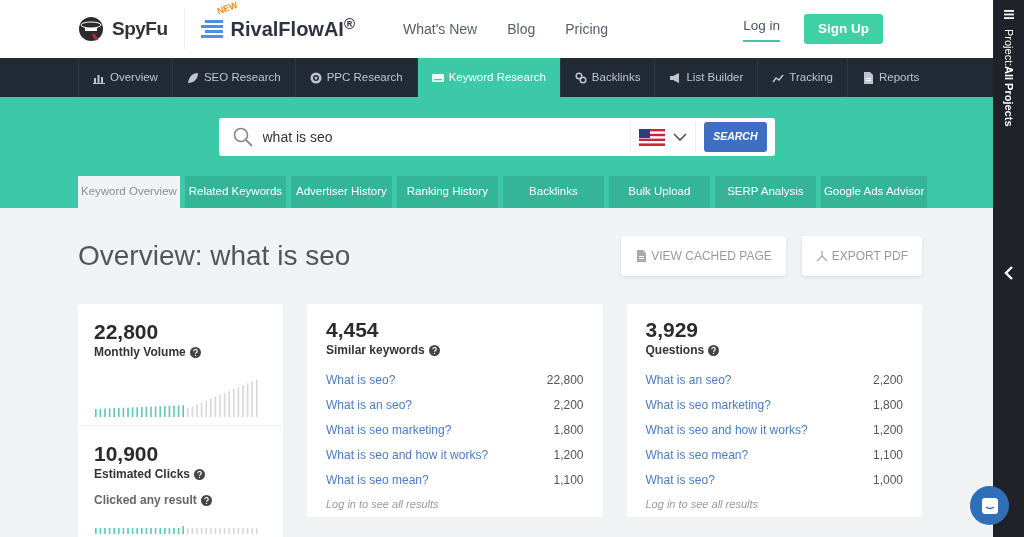 Image resolution: width=1024 pixels, height=537 pixels. What do you see at coordinates (1008, 14) in the screenshot?
I see `menu-icon` at bounding box center [1008, 14].